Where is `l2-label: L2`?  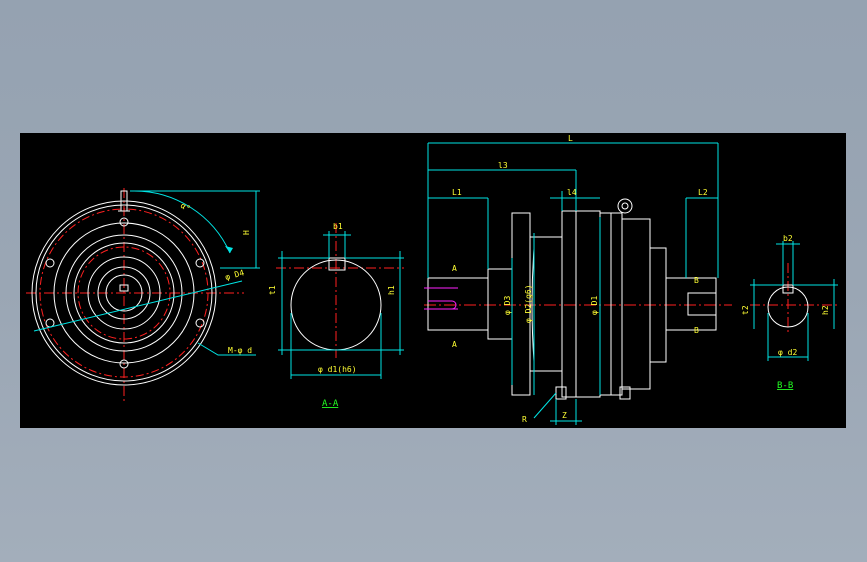
l2-label: L2 is located at coordinates (703, 192).